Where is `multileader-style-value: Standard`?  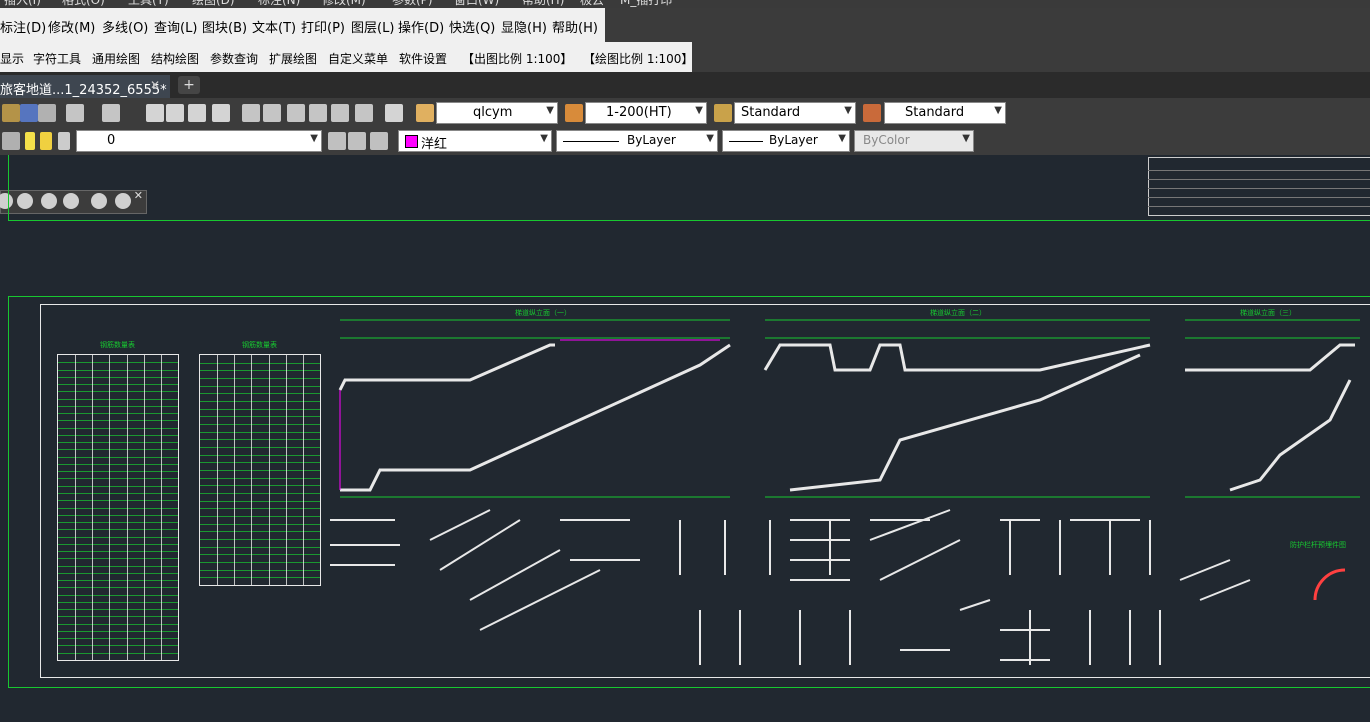
multileader-style-value: Standard is located at coordinates (935, 112).